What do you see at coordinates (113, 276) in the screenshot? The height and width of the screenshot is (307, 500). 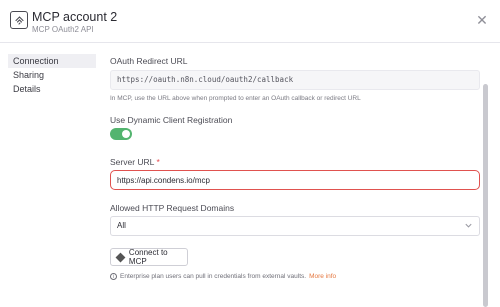 I see `info-icon: i` at bounding box center [113, 276].